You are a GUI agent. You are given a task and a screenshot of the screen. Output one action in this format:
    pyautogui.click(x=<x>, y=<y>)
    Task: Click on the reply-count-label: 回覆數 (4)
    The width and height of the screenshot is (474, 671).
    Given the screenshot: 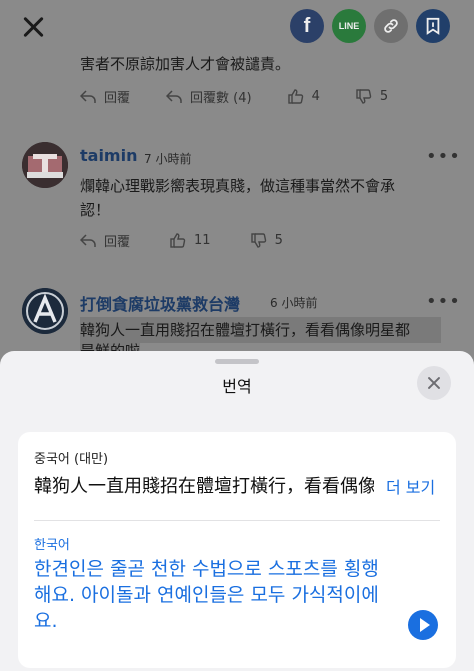 What is the action you would take?
    pyautogui.click(x=221, y=98)
    